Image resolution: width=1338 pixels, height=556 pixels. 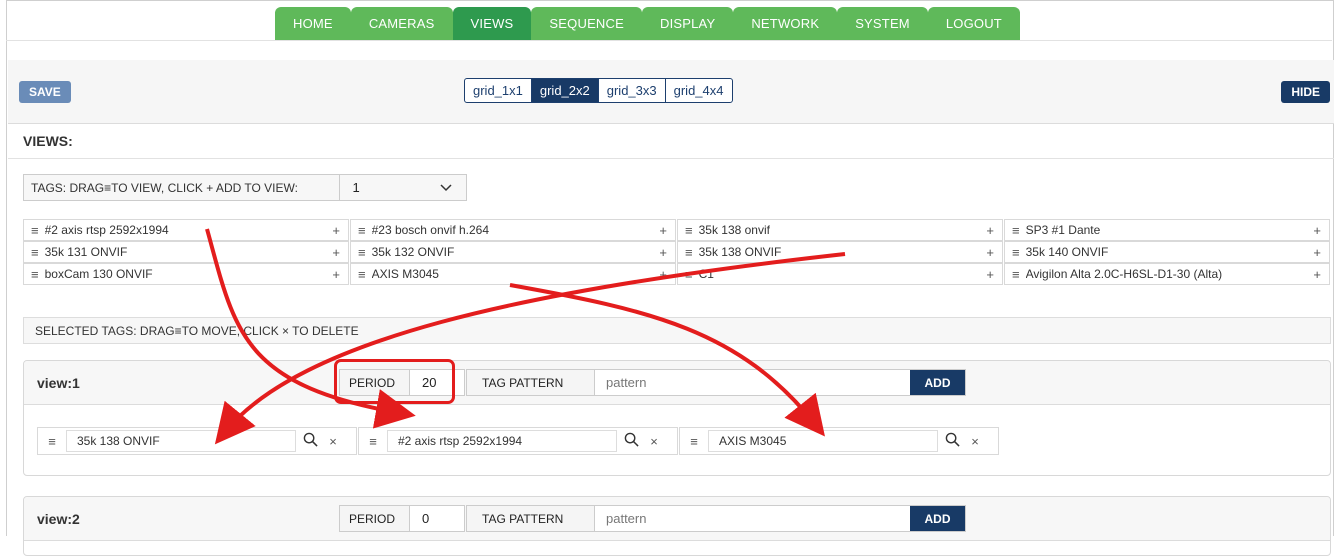 I want to click on tab-network: NETWORK, so click(x=785, y=23).